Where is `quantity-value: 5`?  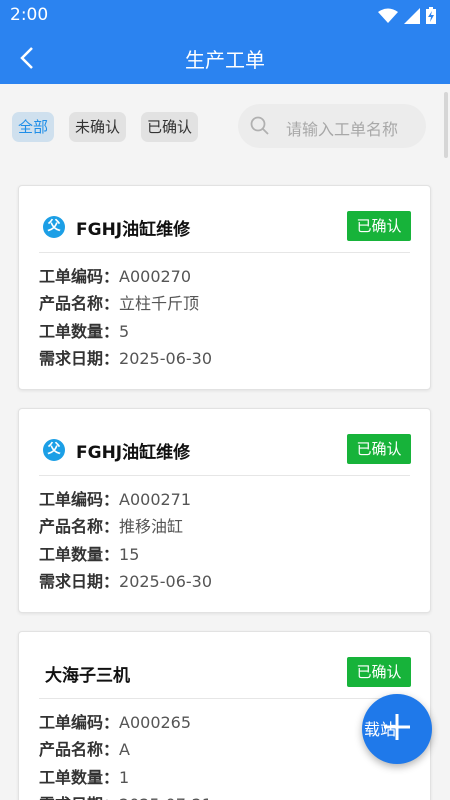 quantity-value: 5 is located at coordinates (124, 331).